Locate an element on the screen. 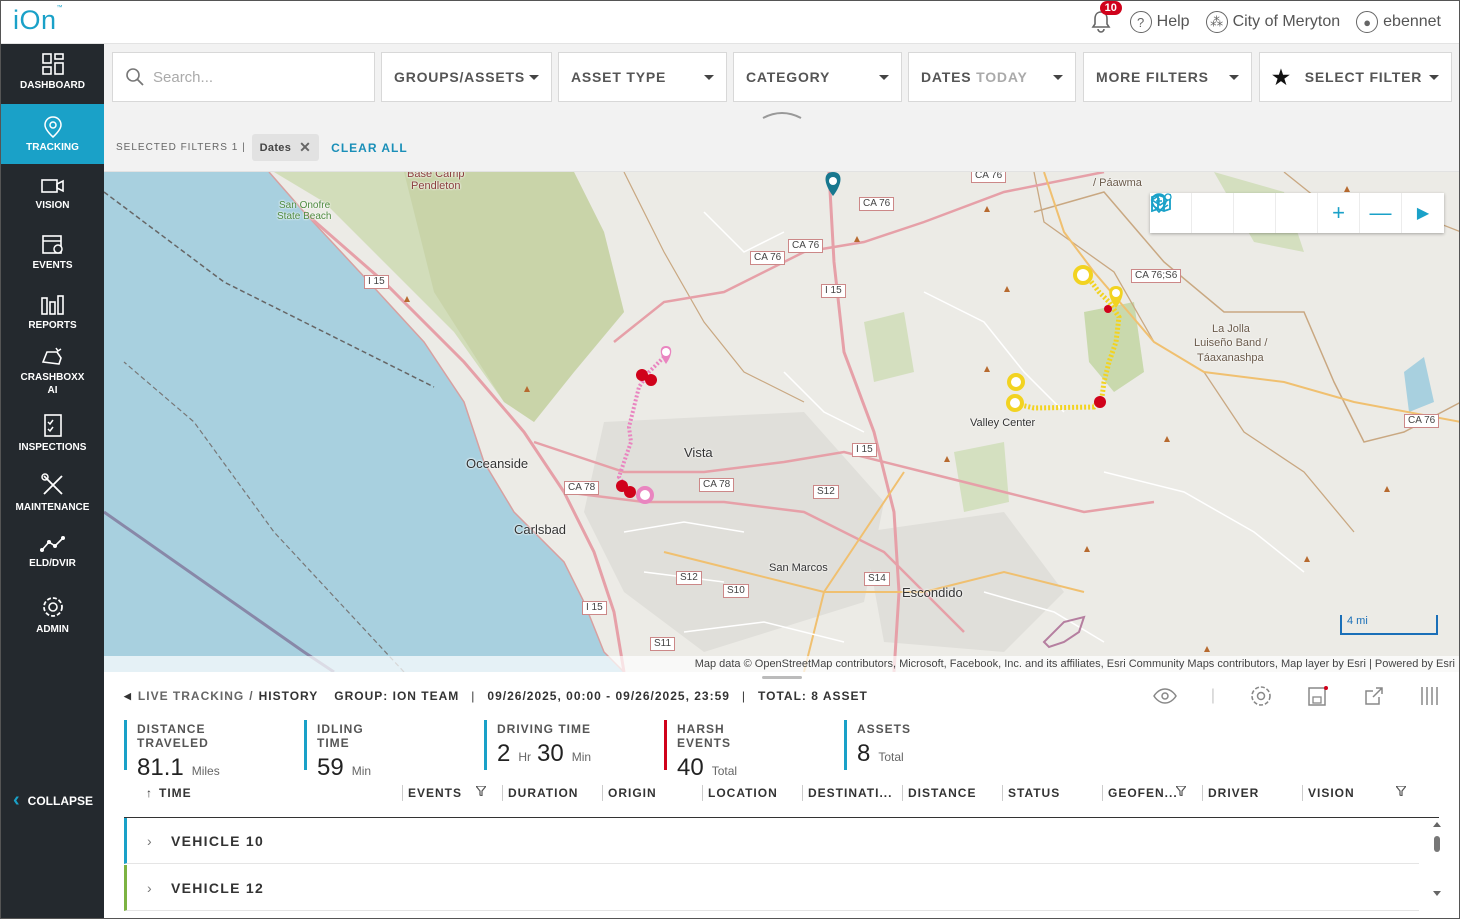 The width and height of the screenshot is (1460, 919). column-status: STATUS is located at coordinates (1031, 793).